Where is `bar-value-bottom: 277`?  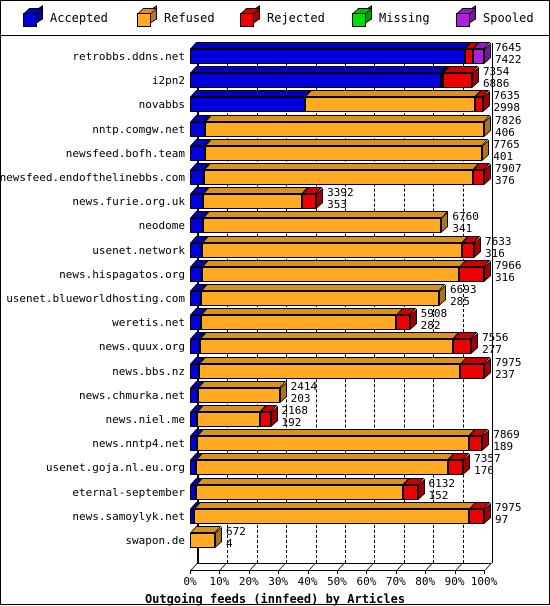
bar-value-bottom: 277 is located at coordinates (492, 350).